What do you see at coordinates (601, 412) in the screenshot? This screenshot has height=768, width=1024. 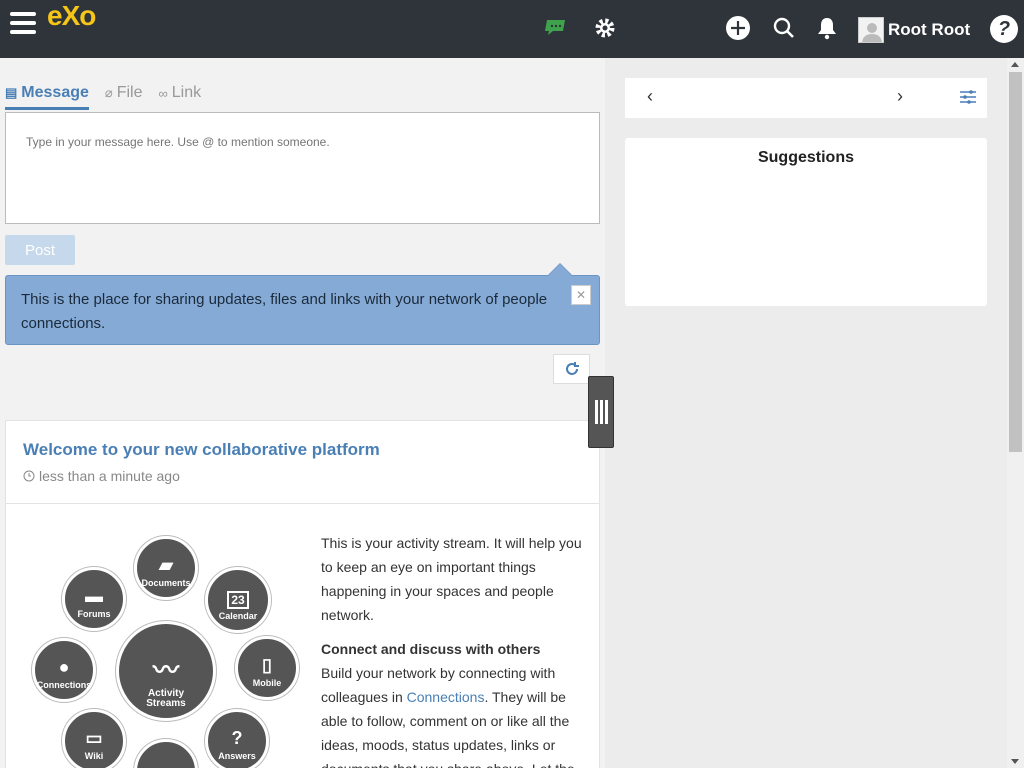 I see `drag-handle` at bounding box center [601, 412].